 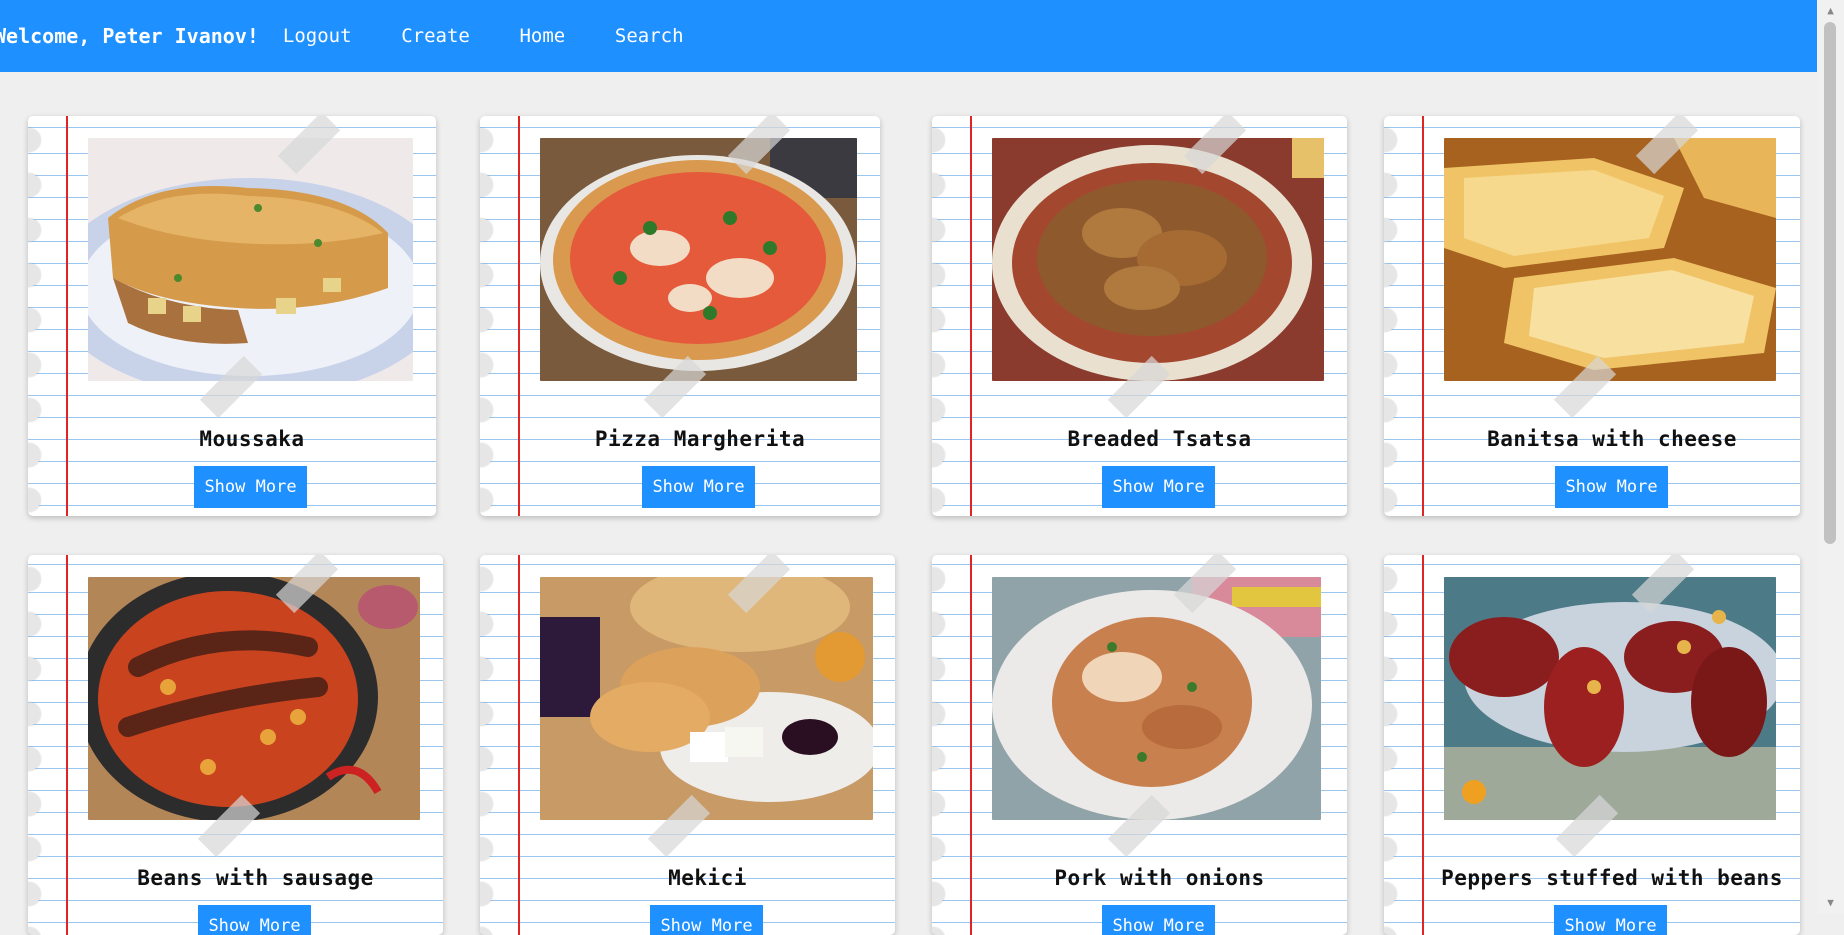 I want to click on scroll-up-arrow-icon: ▲, so click(x=1830, y=11).